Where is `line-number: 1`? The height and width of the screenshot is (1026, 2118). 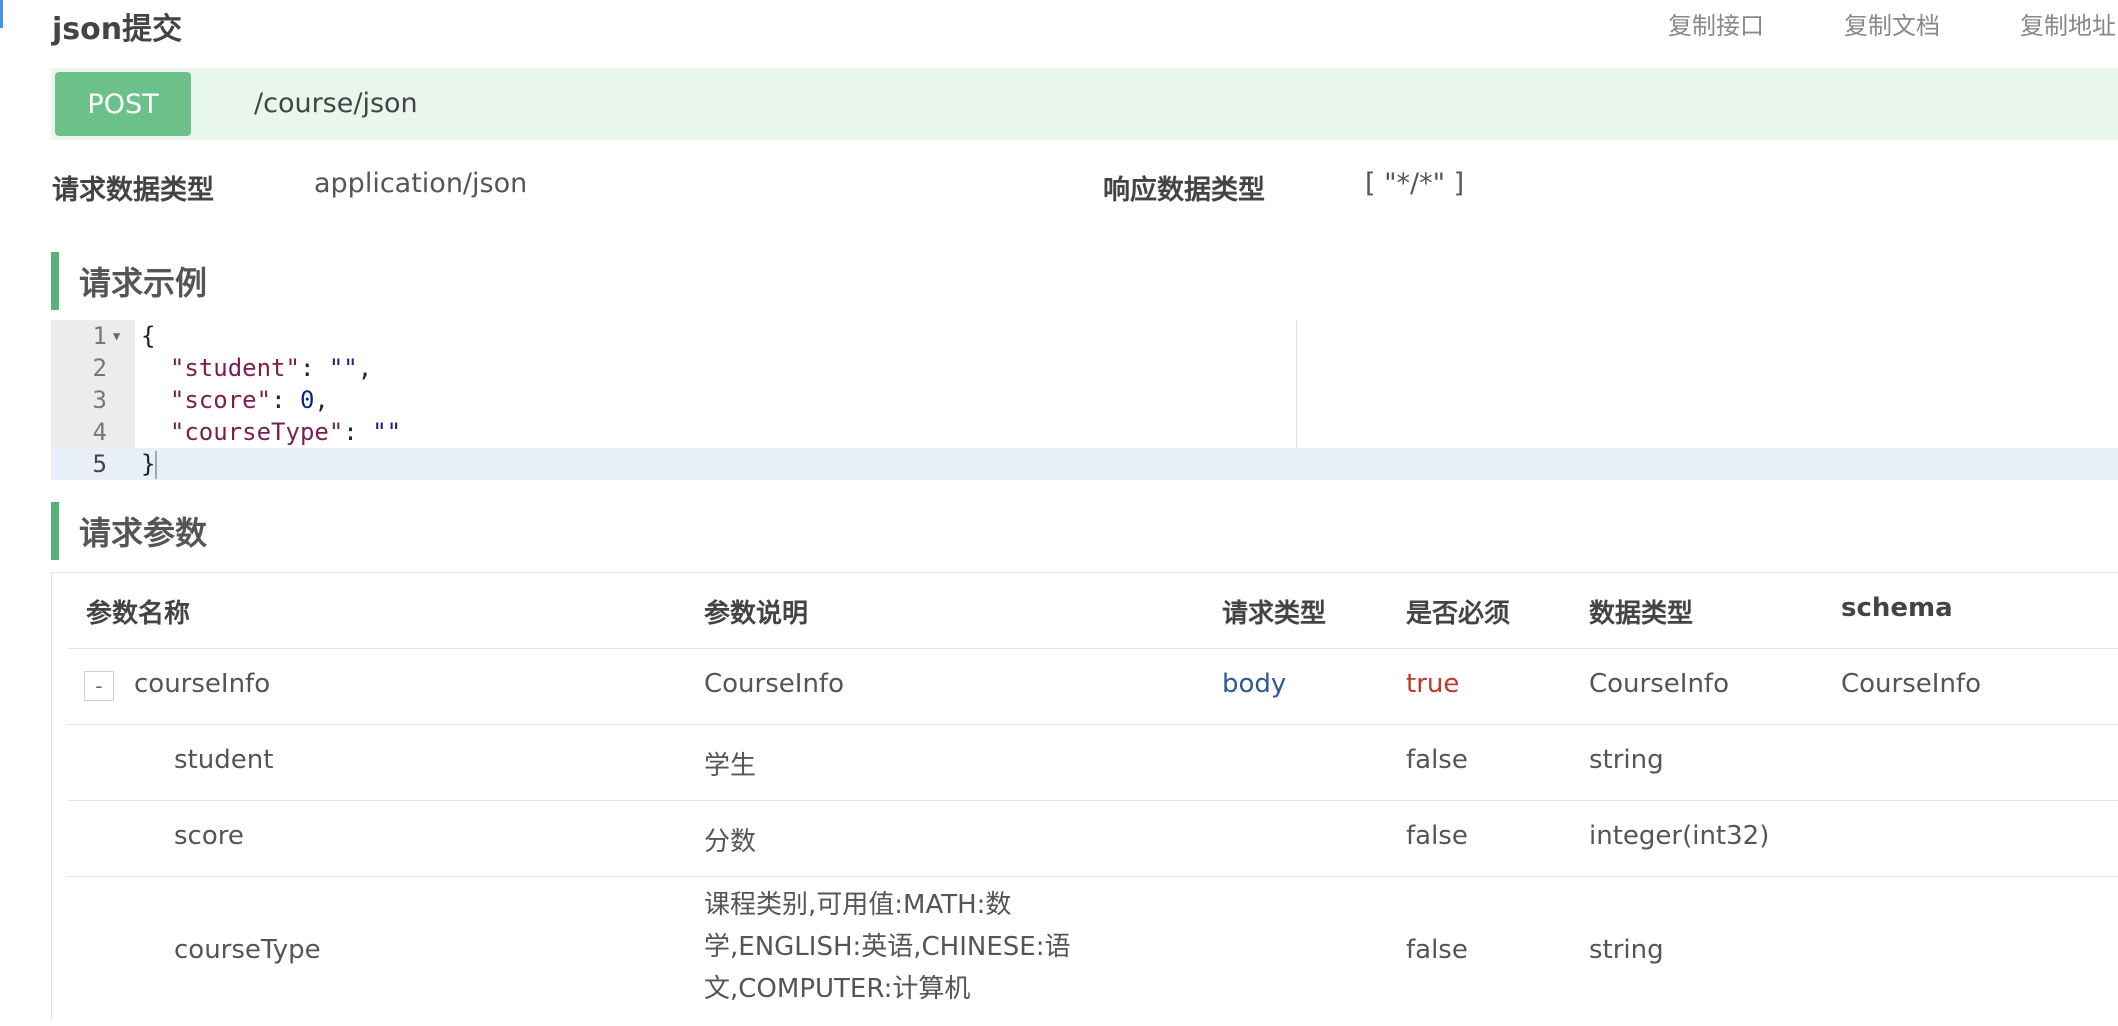
line-number: 1 is located at coordinates (99, 336).